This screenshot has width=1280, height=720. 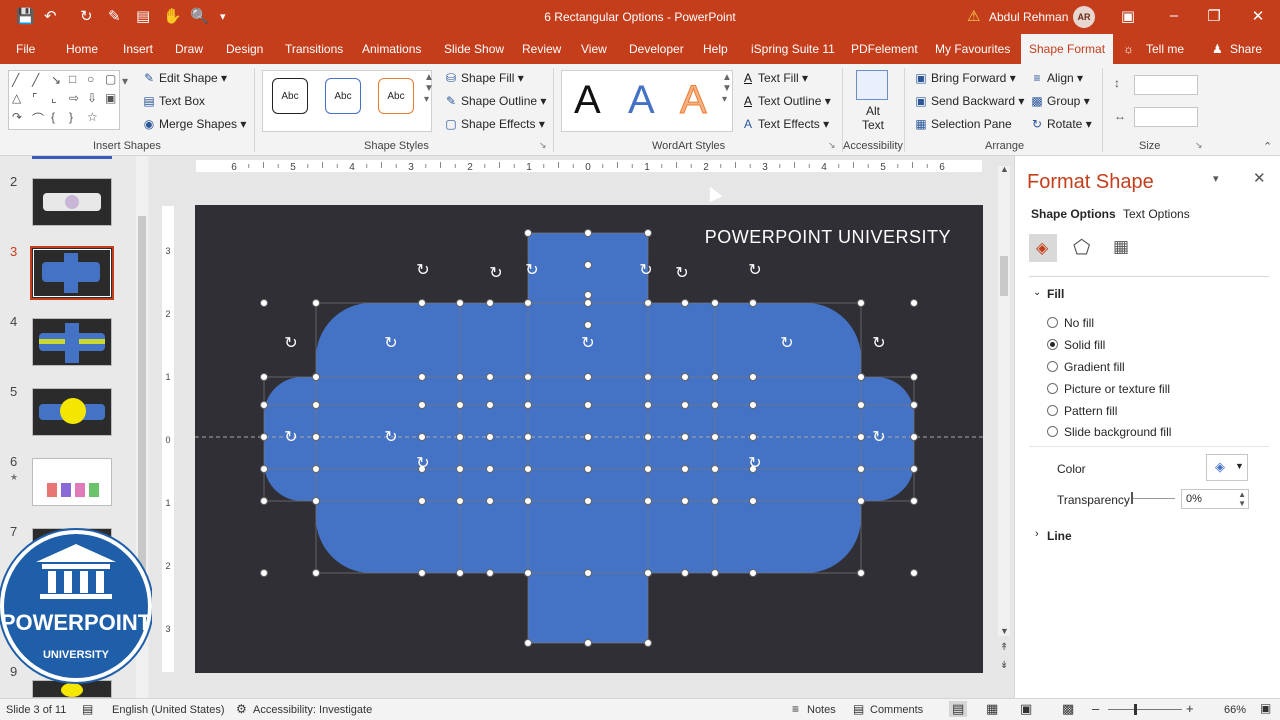 What do you see at coordinates (244, 49) in the screenshot?
I see `tab-design: Design` at bounding box center [244, 49].